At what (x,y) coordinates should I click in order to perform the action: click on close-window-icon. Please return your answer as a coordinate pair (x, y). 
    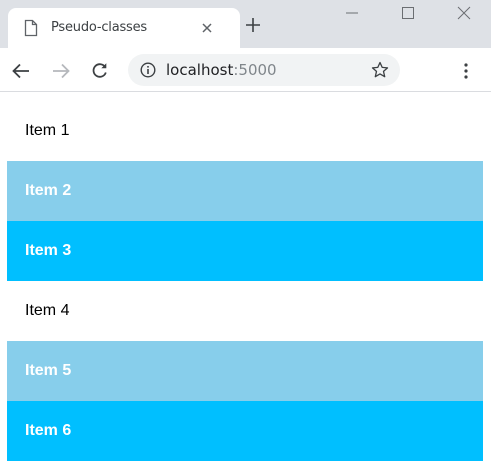
    Looking at the image, I should click on (464, 13).